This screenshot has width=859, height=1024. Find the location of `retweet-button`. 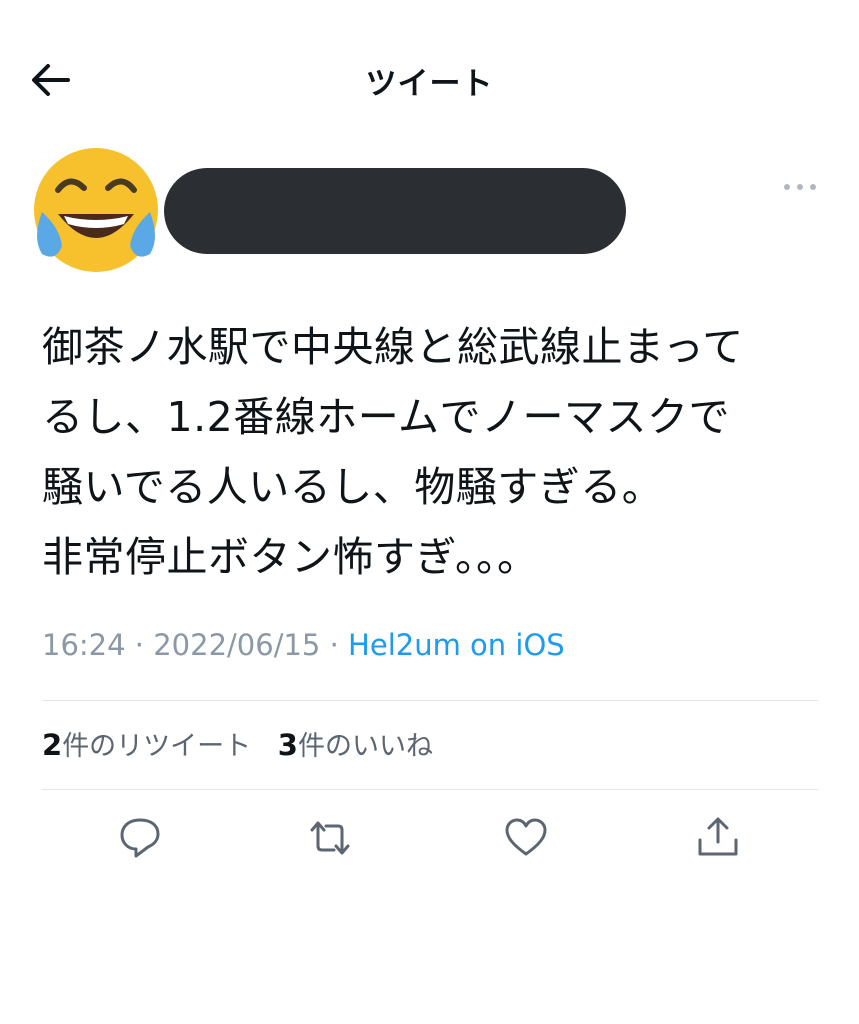

retweet-button is located at coordinates (330, 838).